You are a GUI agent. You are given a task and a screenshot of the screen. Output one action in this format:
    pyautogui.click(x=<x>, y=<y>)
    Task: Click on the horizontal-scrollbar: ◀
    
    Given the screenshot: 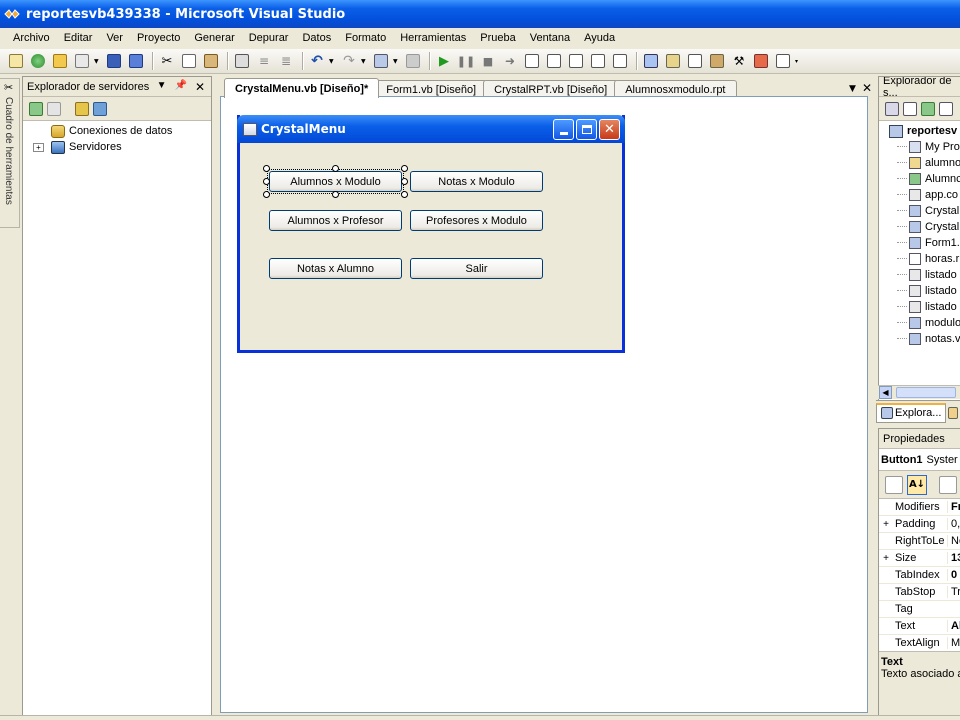 What is the action you would take?
    pyautogui.click(x=919, y=392)
    